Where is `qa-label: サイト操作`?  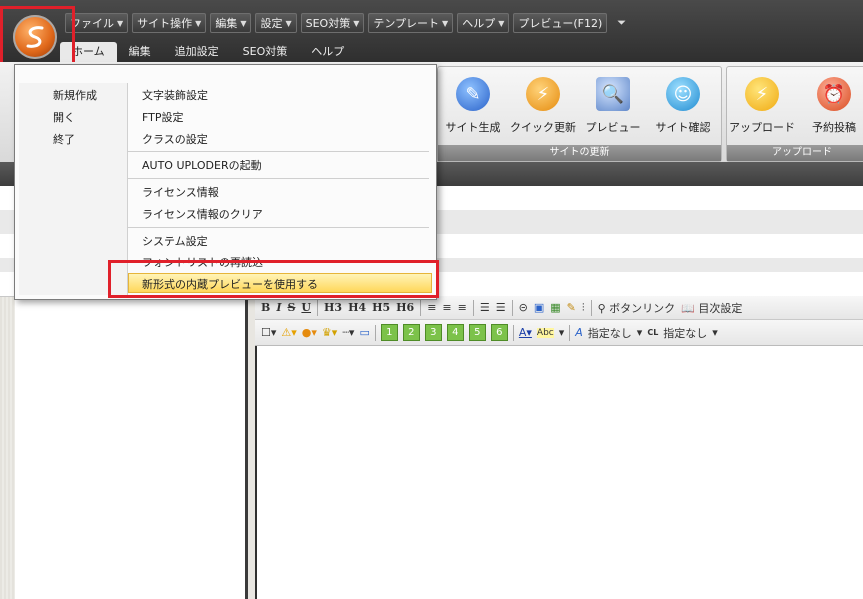
qa-label: サイト操作 is located at coordinates (165, 23).